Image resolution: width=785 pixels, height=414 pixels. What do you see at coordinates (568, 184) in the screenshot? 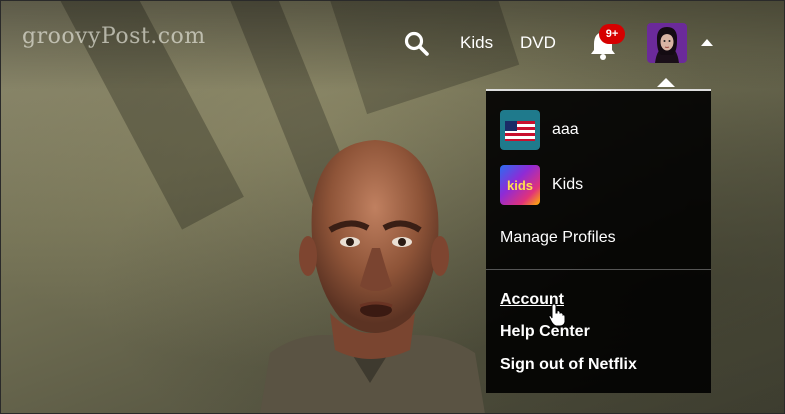
I see `profile-name: Kids` at bounding box center [568, 184].